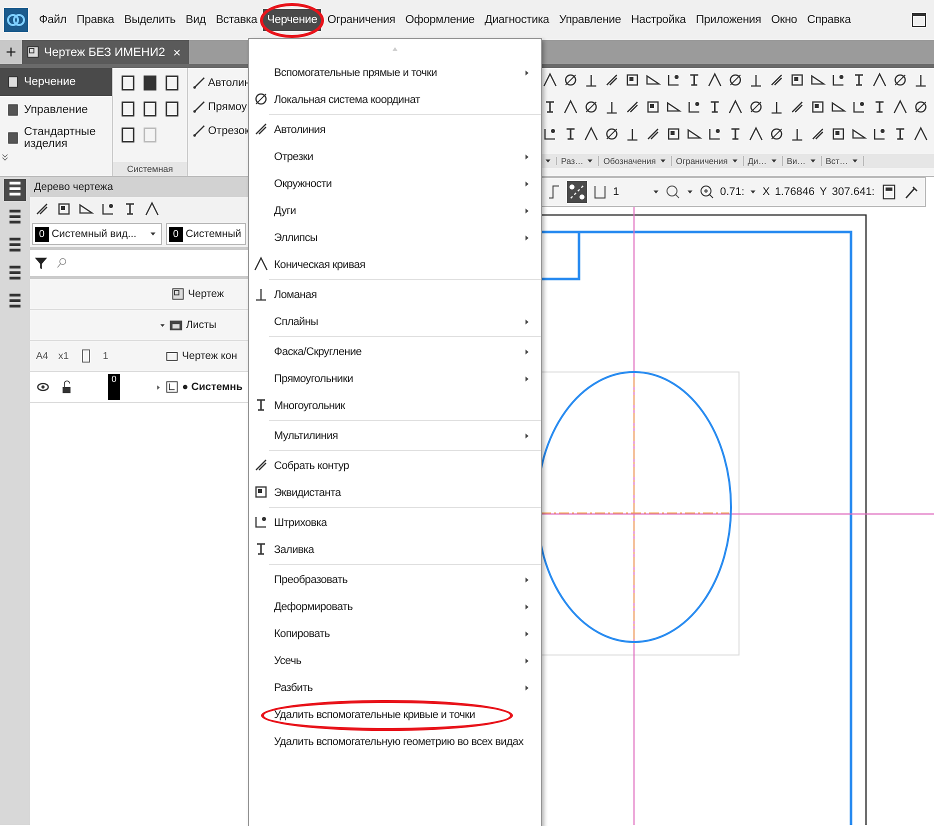 Image resolution: width=934 pixels, height=826 pixels. I want to click on sheet-format: A4, so click(42, 356).